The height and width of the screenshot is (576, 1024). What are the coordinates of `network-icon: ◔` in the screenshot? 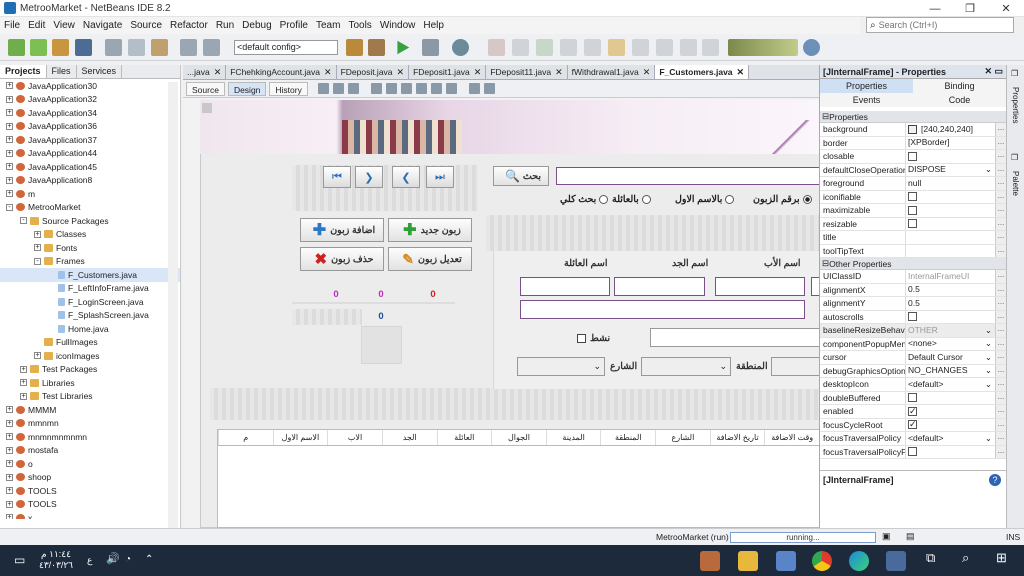 It's located at (128, 559).